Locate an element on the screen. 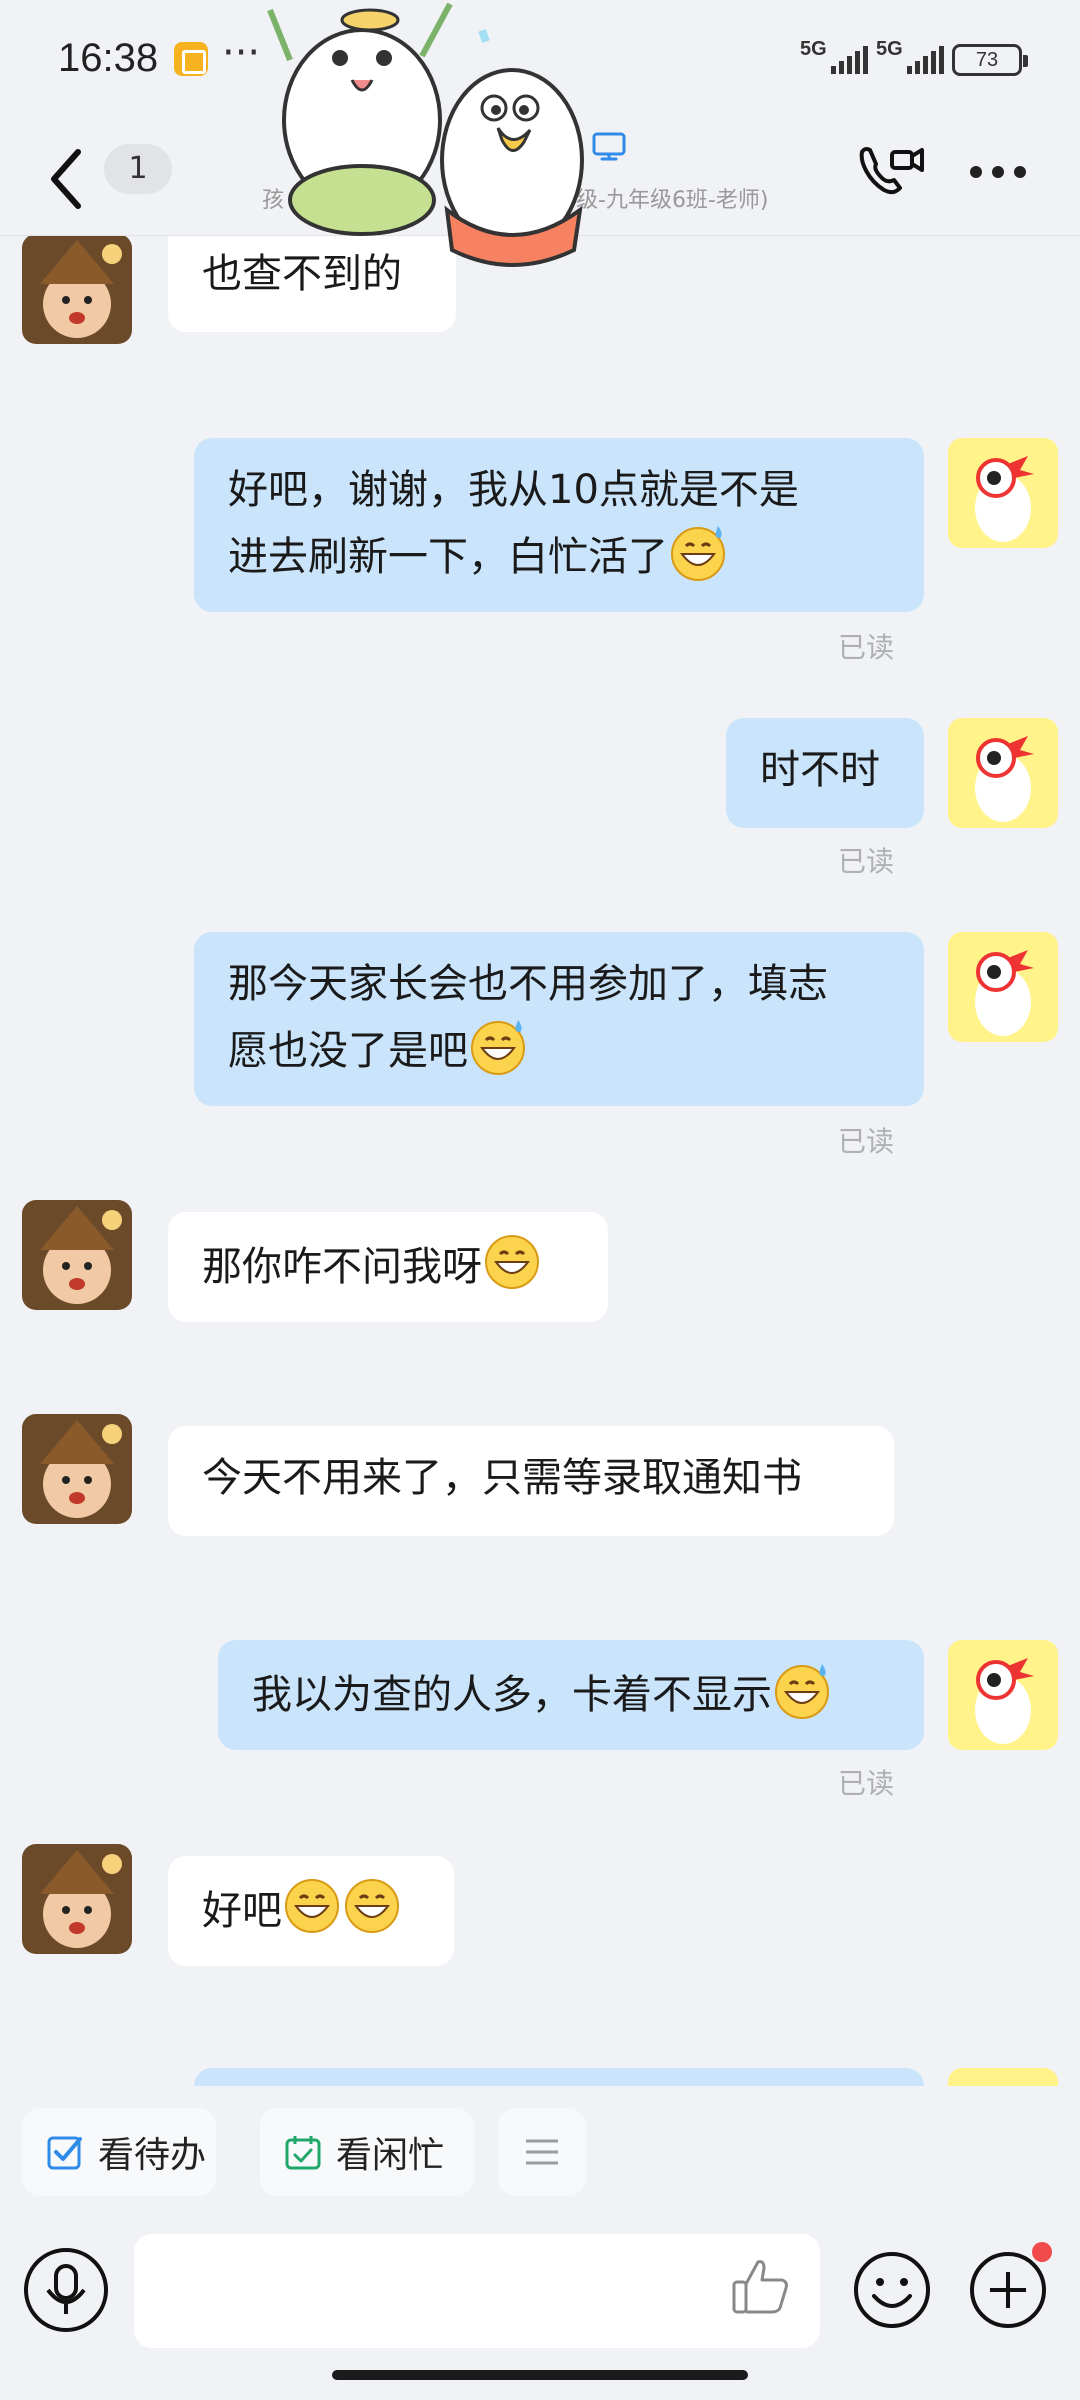 The width and height of the screenshot is (1080, 2400). status-bar: 16:38 ··· 5G 5G 73 is located at coordinates (540, 60).